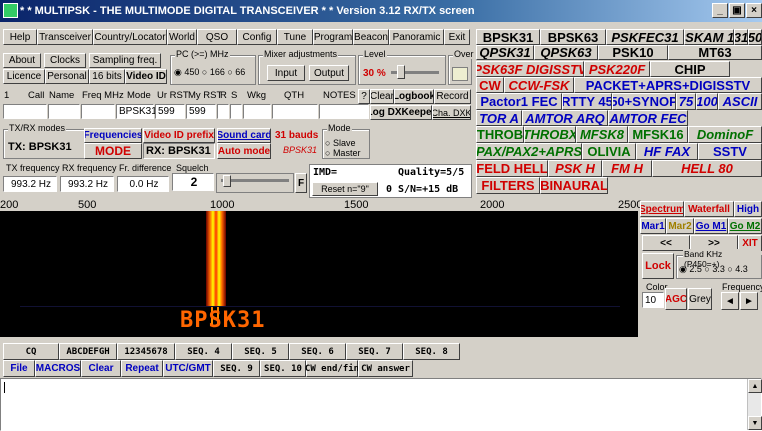  What do you see at coordinates (645, 37) in the screenshot?
I see `mode-pskfec31-button: PSKFEC31` at bounding box center [645, 37].